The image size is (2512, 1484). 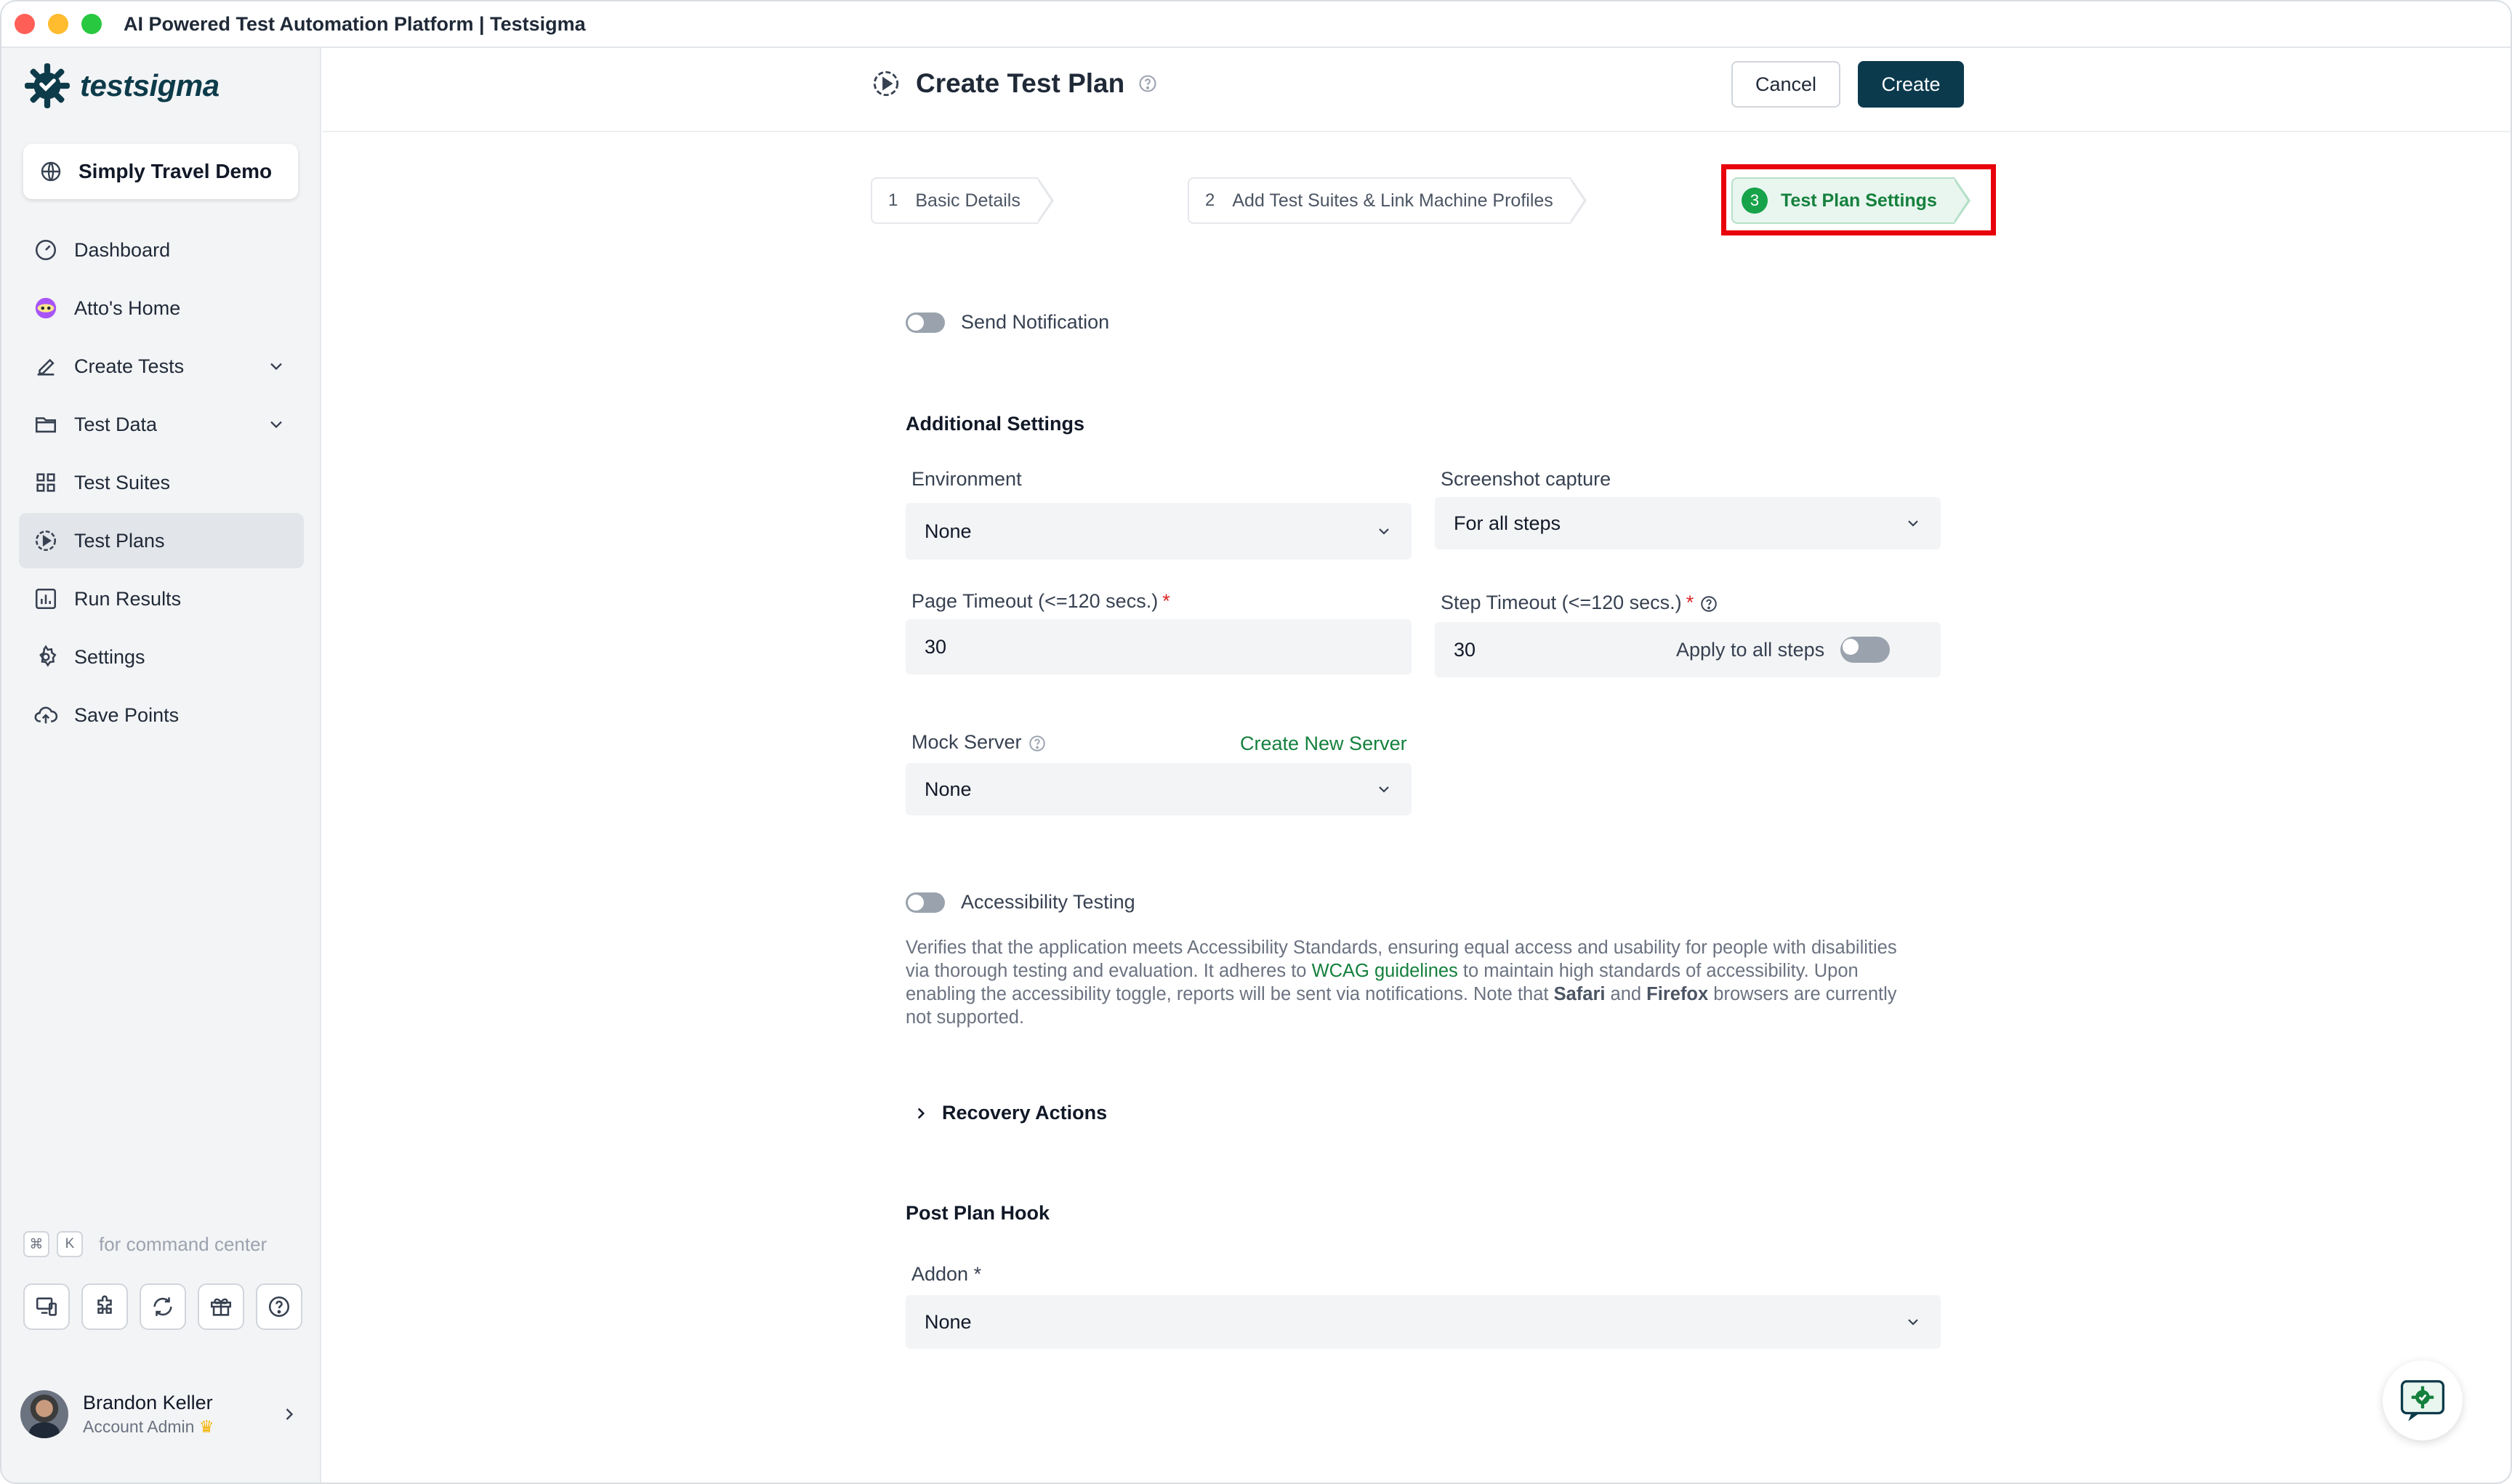 What do you see at coordinates (70, 1244) in the screenshot?
I see `k-key: K` at bounding box center [70, 1244].